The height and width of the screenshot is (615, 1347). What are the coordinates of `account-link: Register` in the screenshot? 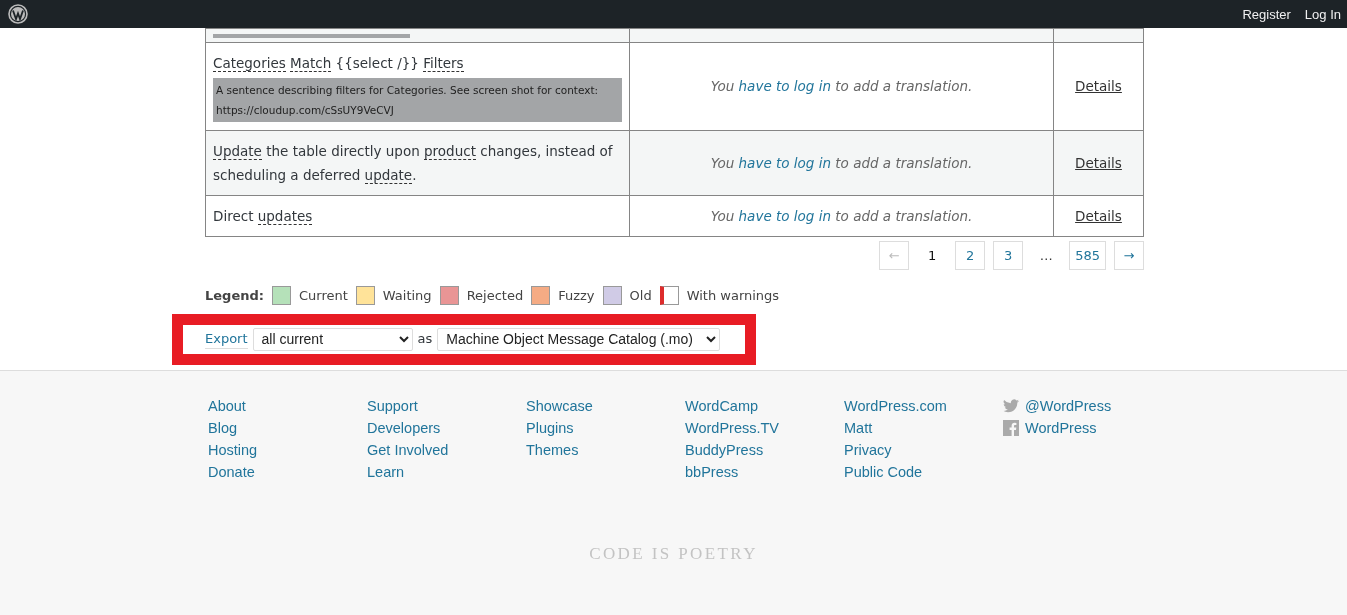 It's located at (1266, 14).